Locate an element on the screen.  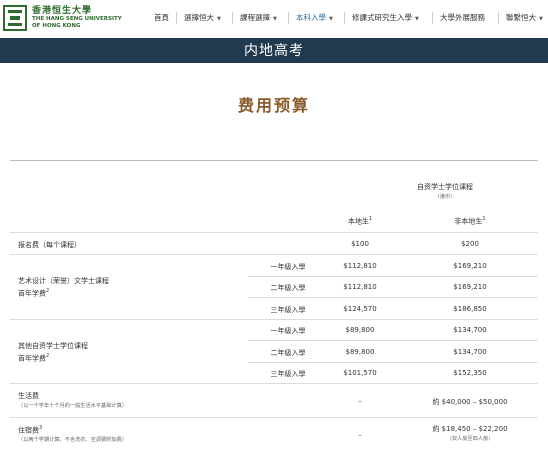
col-header-nonlocal: 非本地生1 is located at coordinates (470, 221).